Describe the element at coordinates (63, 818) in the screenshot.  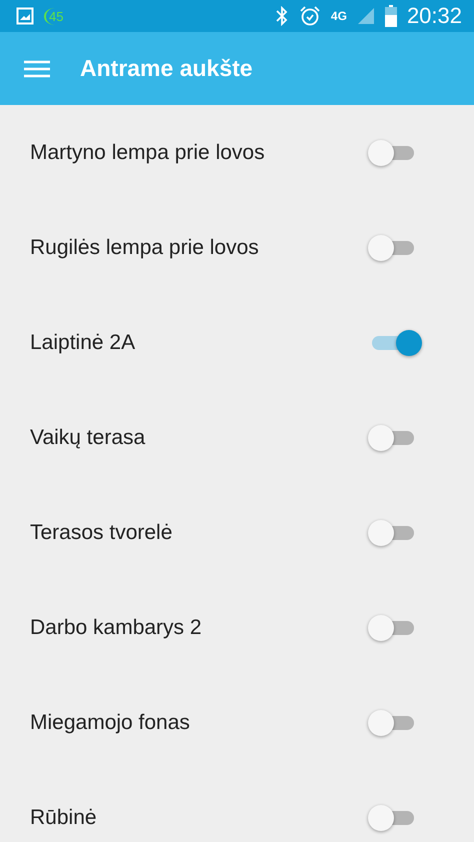
I see `switch-label: Rūbinė` at that location.